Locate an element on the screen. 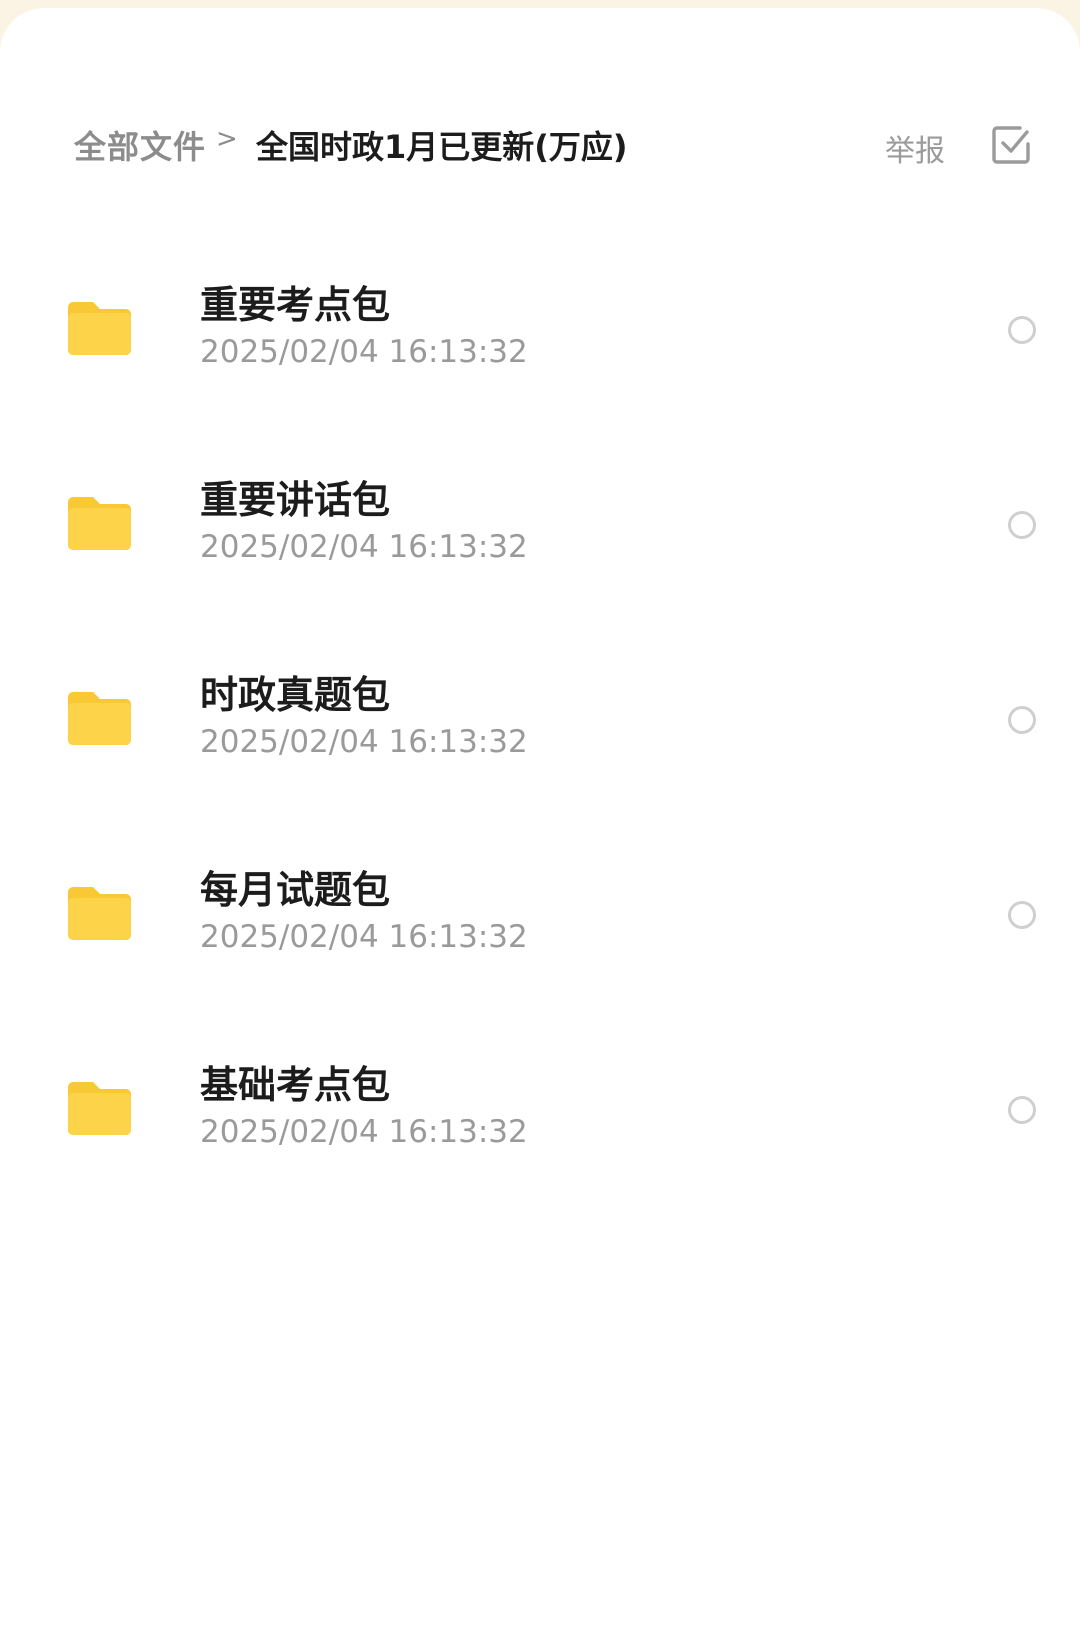 The image size is (1080, 1627). report-button: 举报 is located at coordinates (915, 148).